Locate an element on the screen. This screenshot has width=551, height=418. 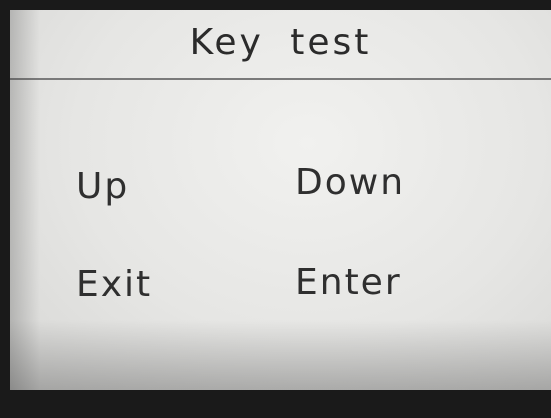
key-down-label: Down is located at coordinates (350, 182).